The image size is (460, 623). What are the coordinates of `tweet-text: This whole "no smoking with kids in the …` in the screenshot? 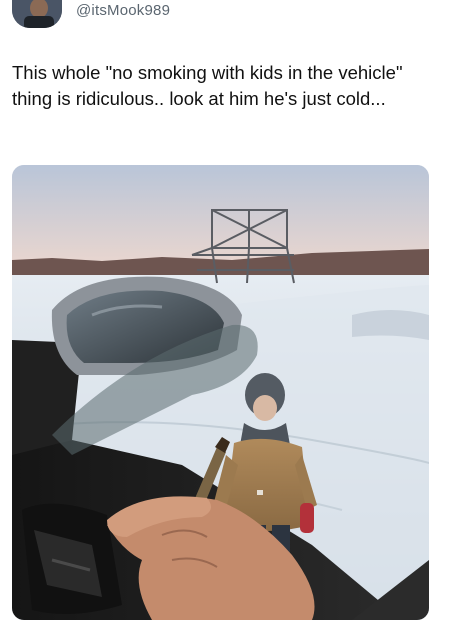 It's located at (207, 85).